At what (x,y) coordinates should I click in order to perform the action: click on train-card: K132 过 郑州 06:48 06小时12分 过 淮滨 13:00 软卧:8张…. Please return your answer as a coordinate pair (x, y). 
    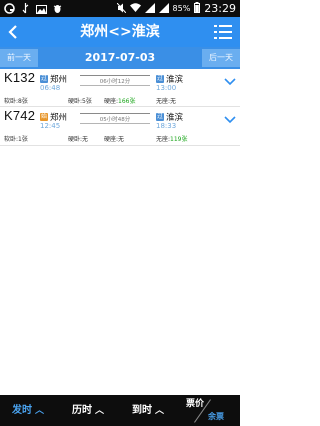
    Looking at the image, I should click on (120, 88).